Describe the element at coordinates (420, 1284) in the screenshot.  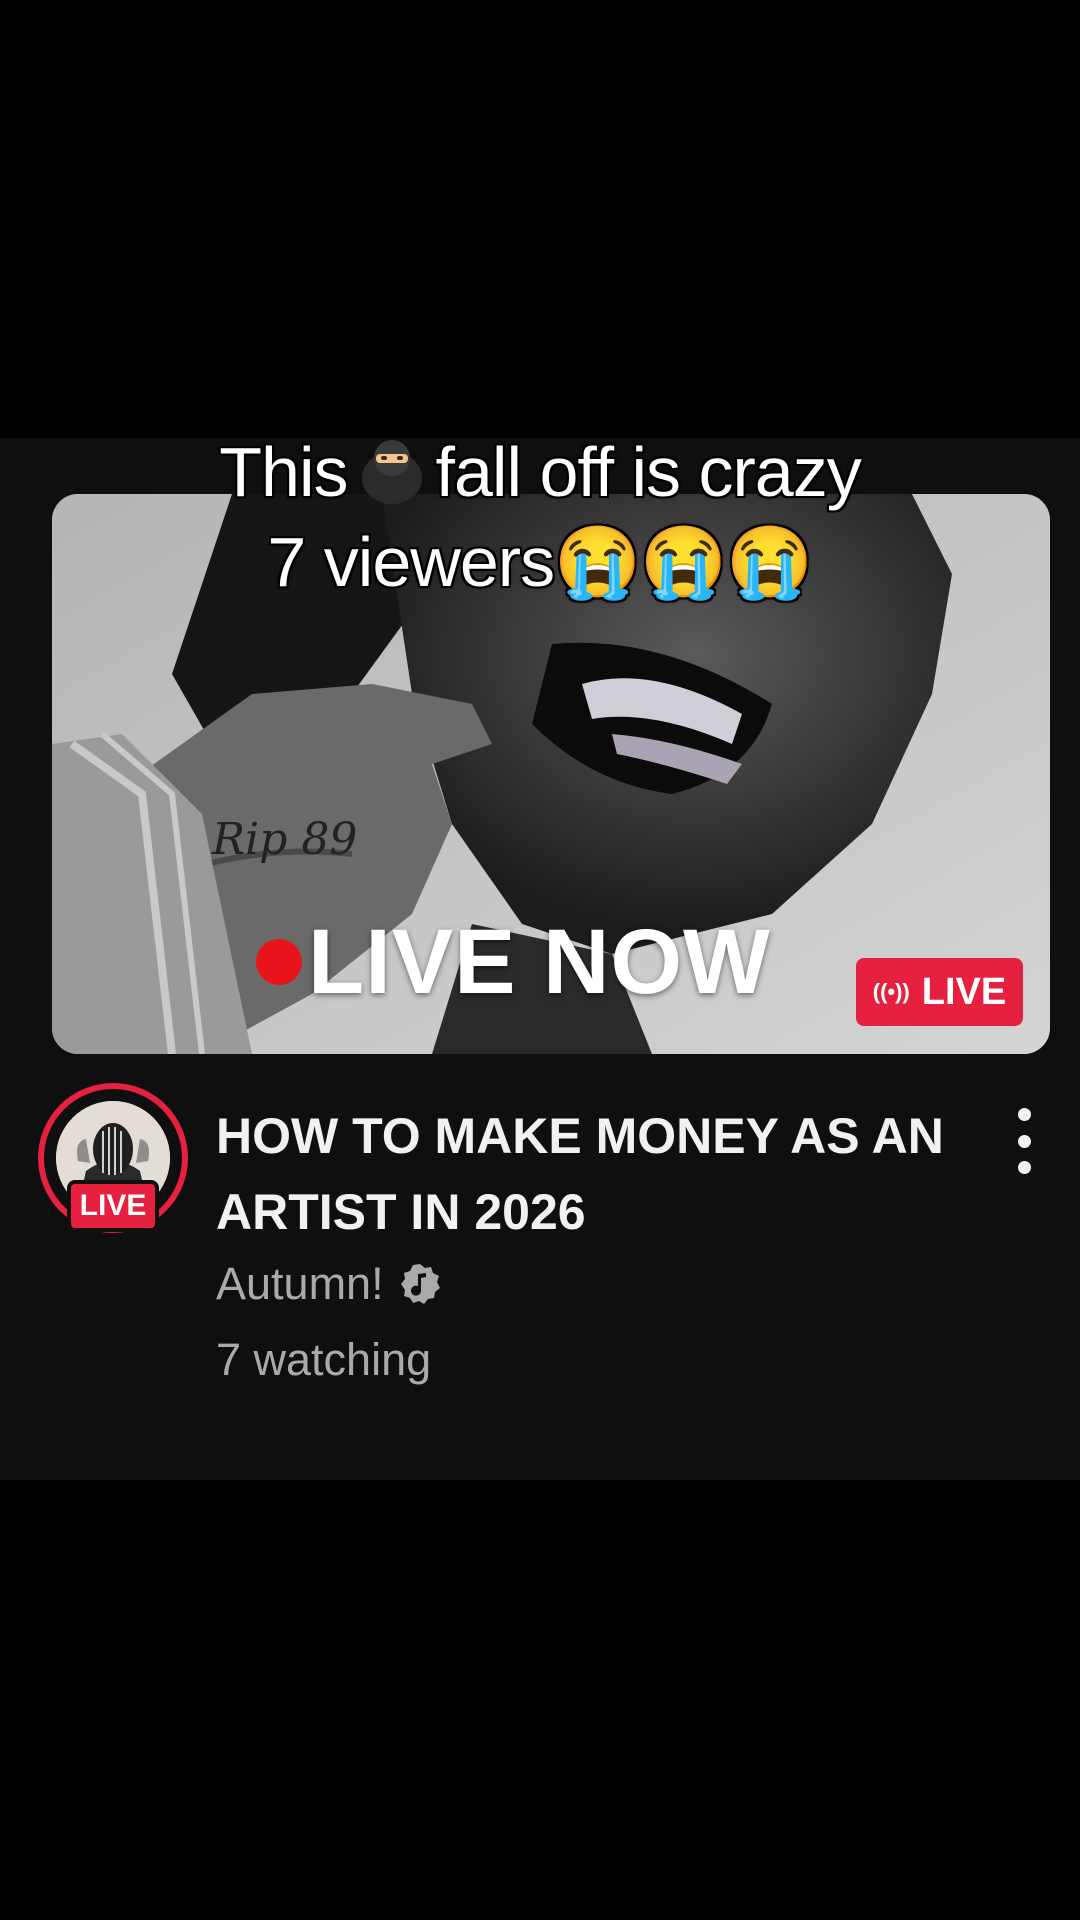
I see `music-note-verified-icon` at that location.